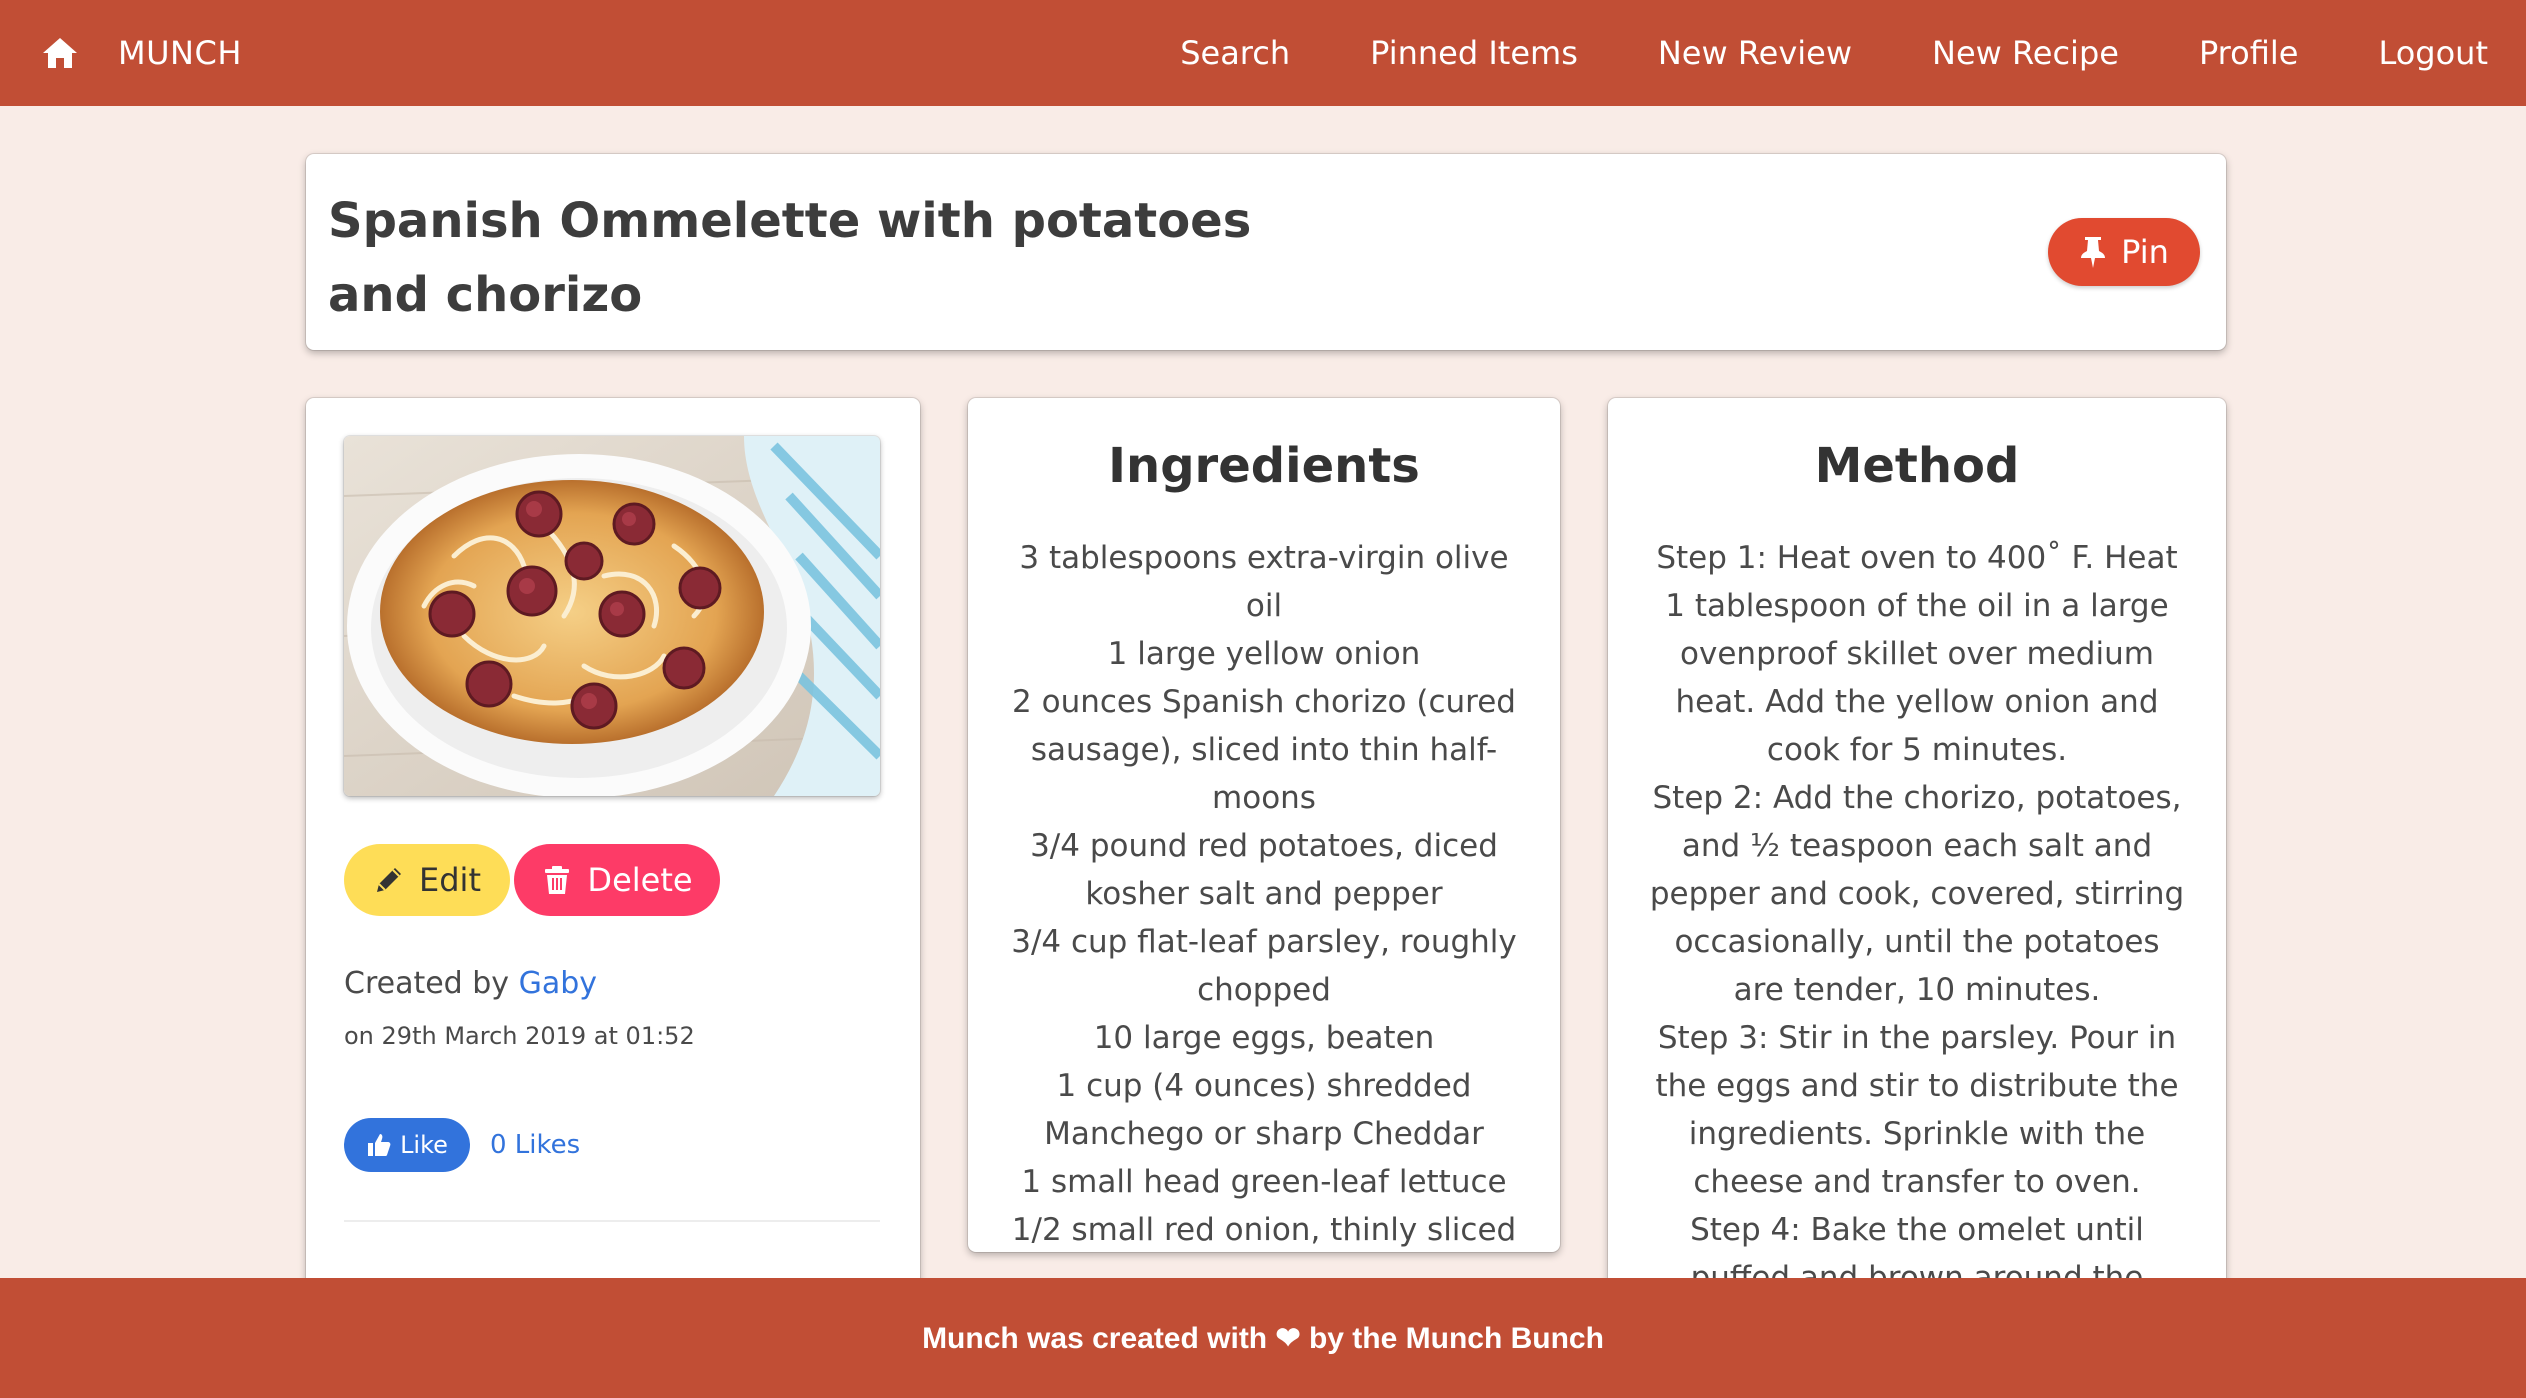 The width and height of the screenshot is (2526, 1398). Describe the element at coordinates (519, 1036) in the screenshot. I see `created-date: on 29th March 2019 at 01:52` at that location.